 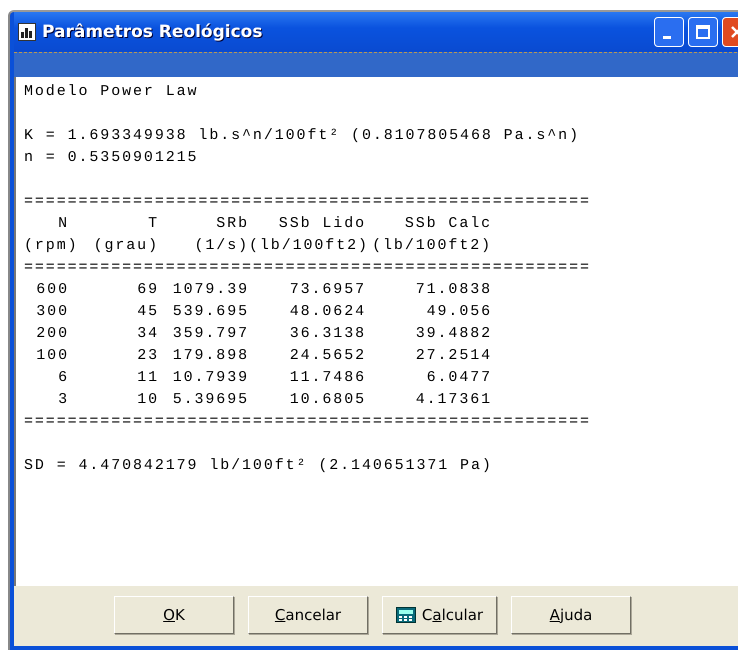 What do you see at coordinates (302, 136) in the screenshot?
I see `report-line: K = 1.693349938 lb.s^n/100ft² (0.8107805468 Pa.s^n)` at bounding box center [302, 136].